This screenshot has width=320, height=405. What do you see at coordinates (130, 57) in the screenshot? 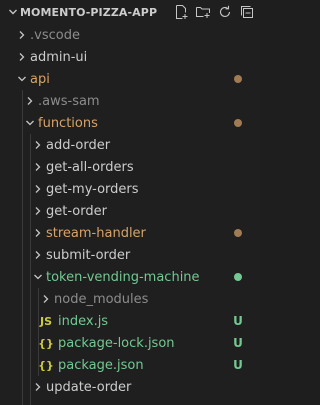
I see `tree-folder-row: admin-ui` at bounding box center [130, 57].